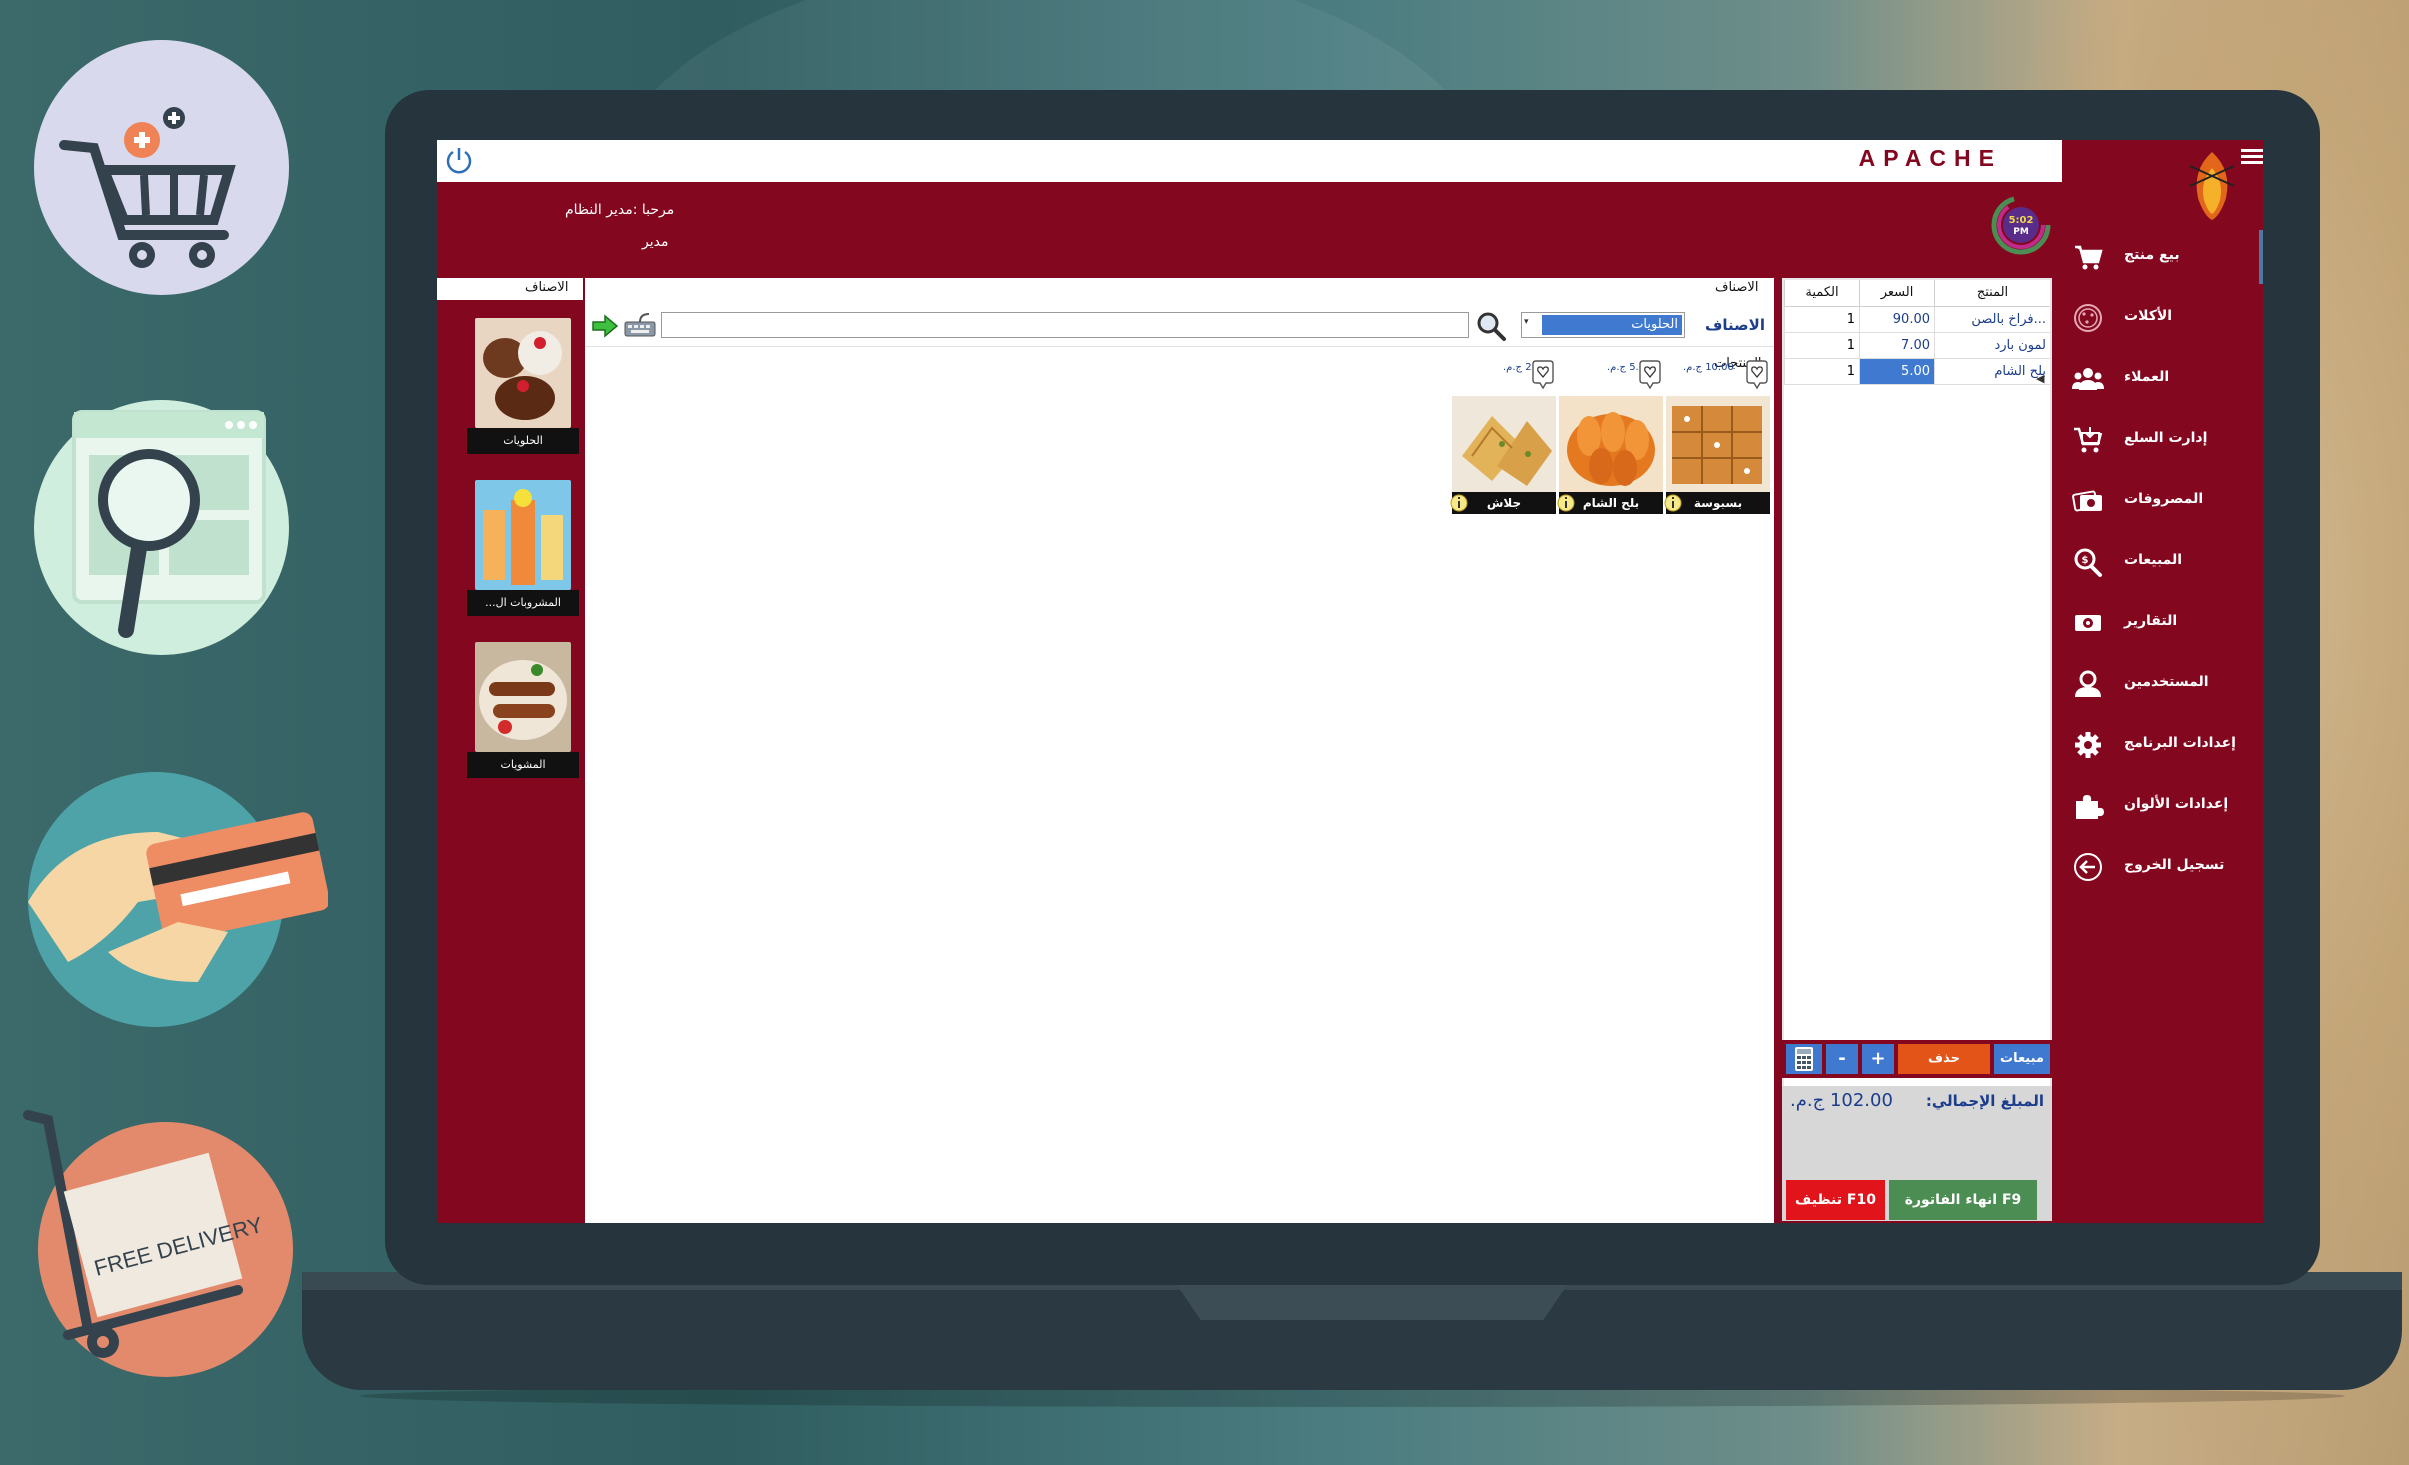 The width and height of the screenshot is (2409, 1465). I want to click on cart-buttons: مبيعات حذف + -, so click(1917, 1059).